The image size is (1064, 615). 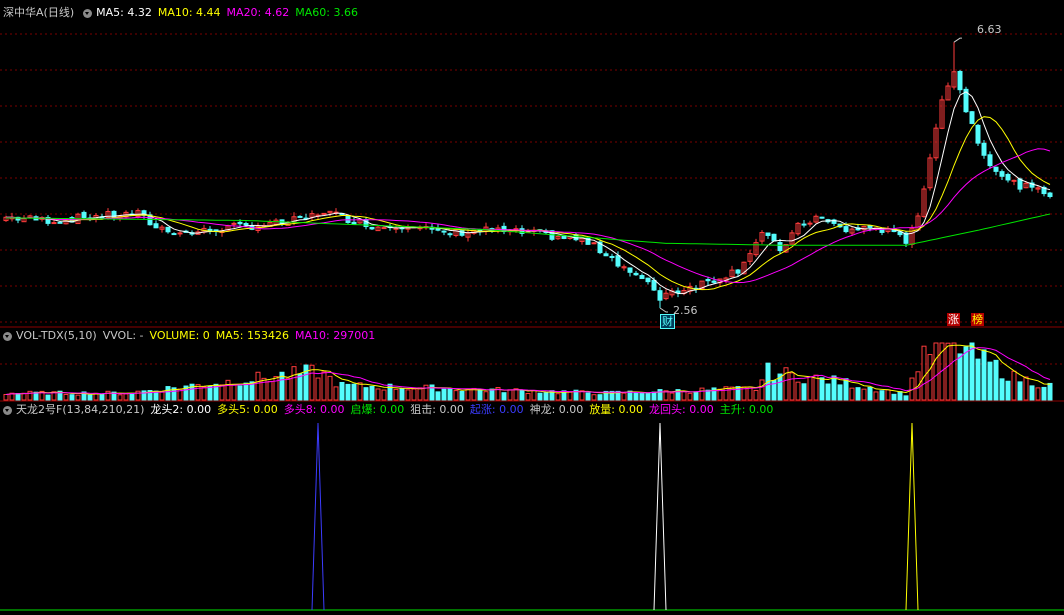 I want to click on volume-ma10-line, so click(x=528, y=371).